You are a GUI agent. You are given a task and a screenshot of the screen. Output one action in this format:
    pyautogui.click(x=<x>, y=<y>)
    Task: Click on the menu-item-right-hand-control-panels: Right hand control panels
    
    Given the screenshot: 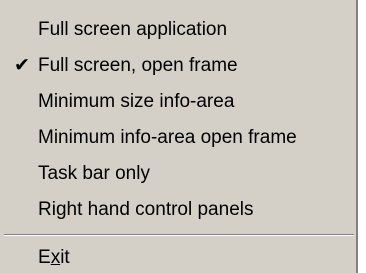 What is the action you would take?
    pyautogui.click(x=178, y=209)
    